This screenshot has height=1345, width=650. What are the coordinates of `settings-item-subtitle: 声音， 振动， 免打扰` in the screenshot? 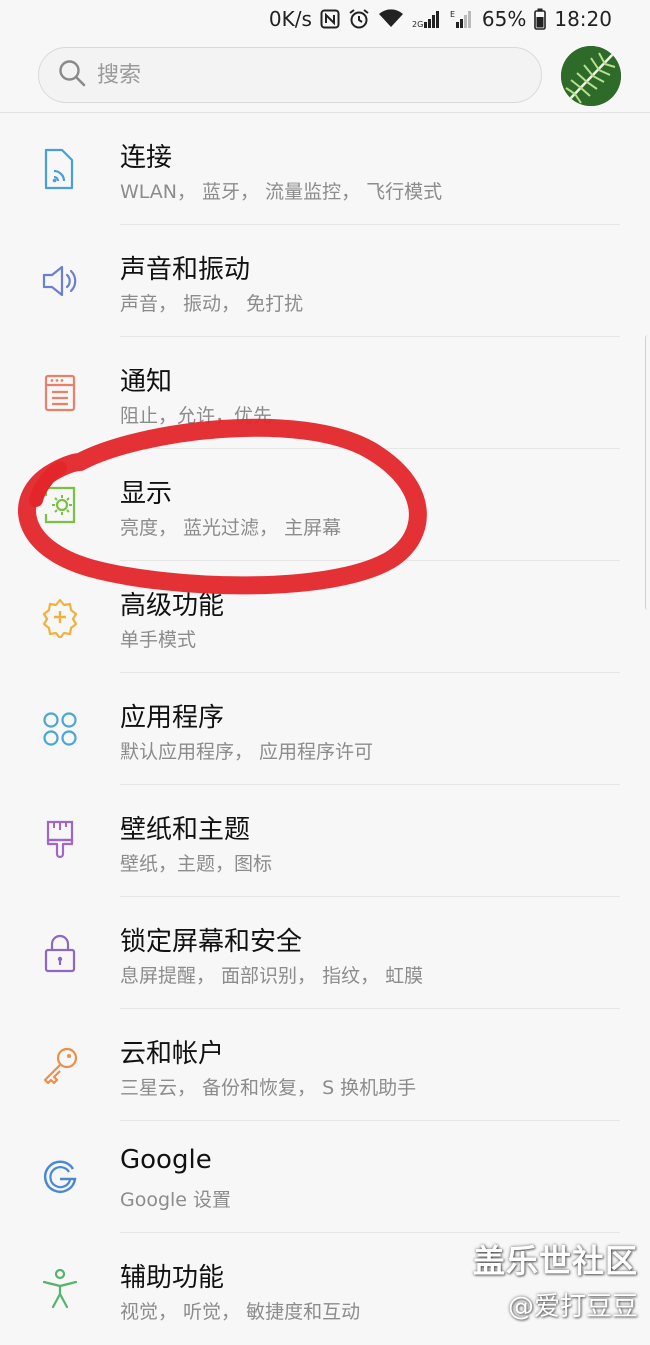 It's located at (212, 304).